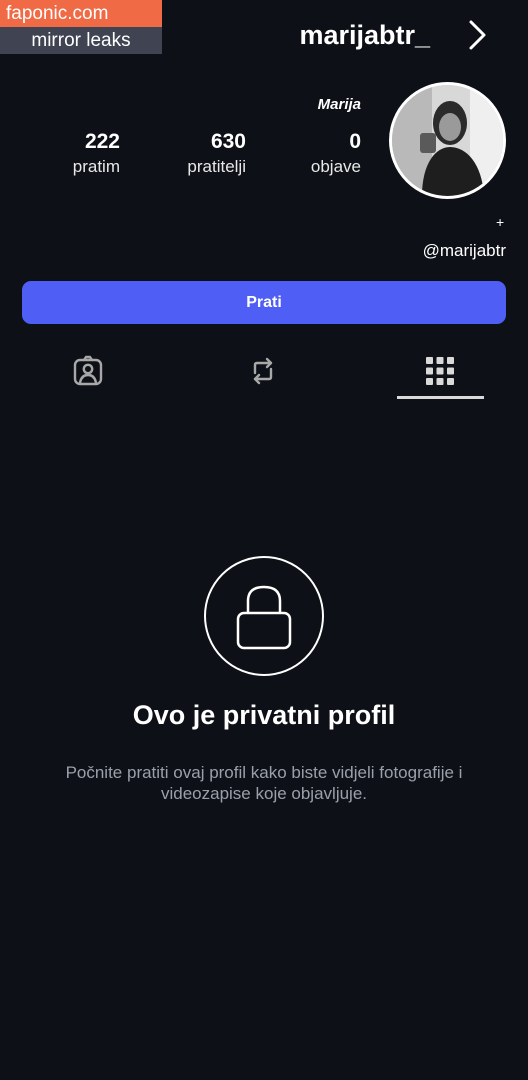 This screenshot has width=528, height=1080. I want to click on lock-icon, so click(264, 617).